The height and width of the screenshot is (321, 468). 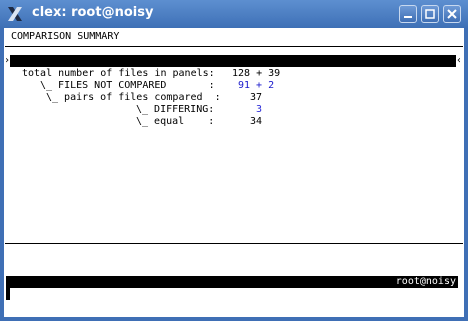 I want to click on bottom-divider, so click(x=234, y=243).